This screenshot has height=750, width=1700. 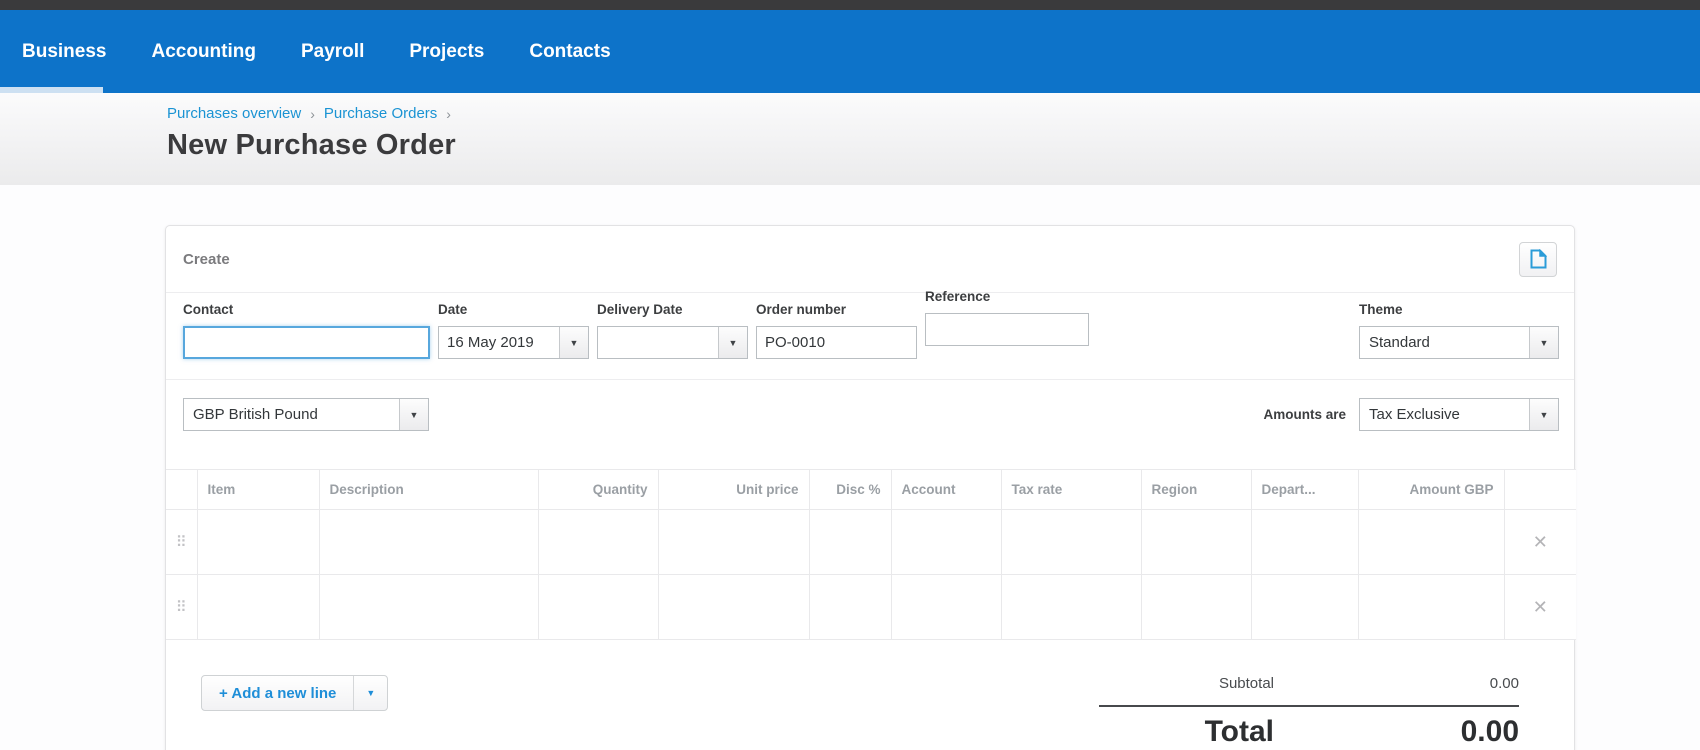 I want to click on document-icon, so click(x=1538, y=259).